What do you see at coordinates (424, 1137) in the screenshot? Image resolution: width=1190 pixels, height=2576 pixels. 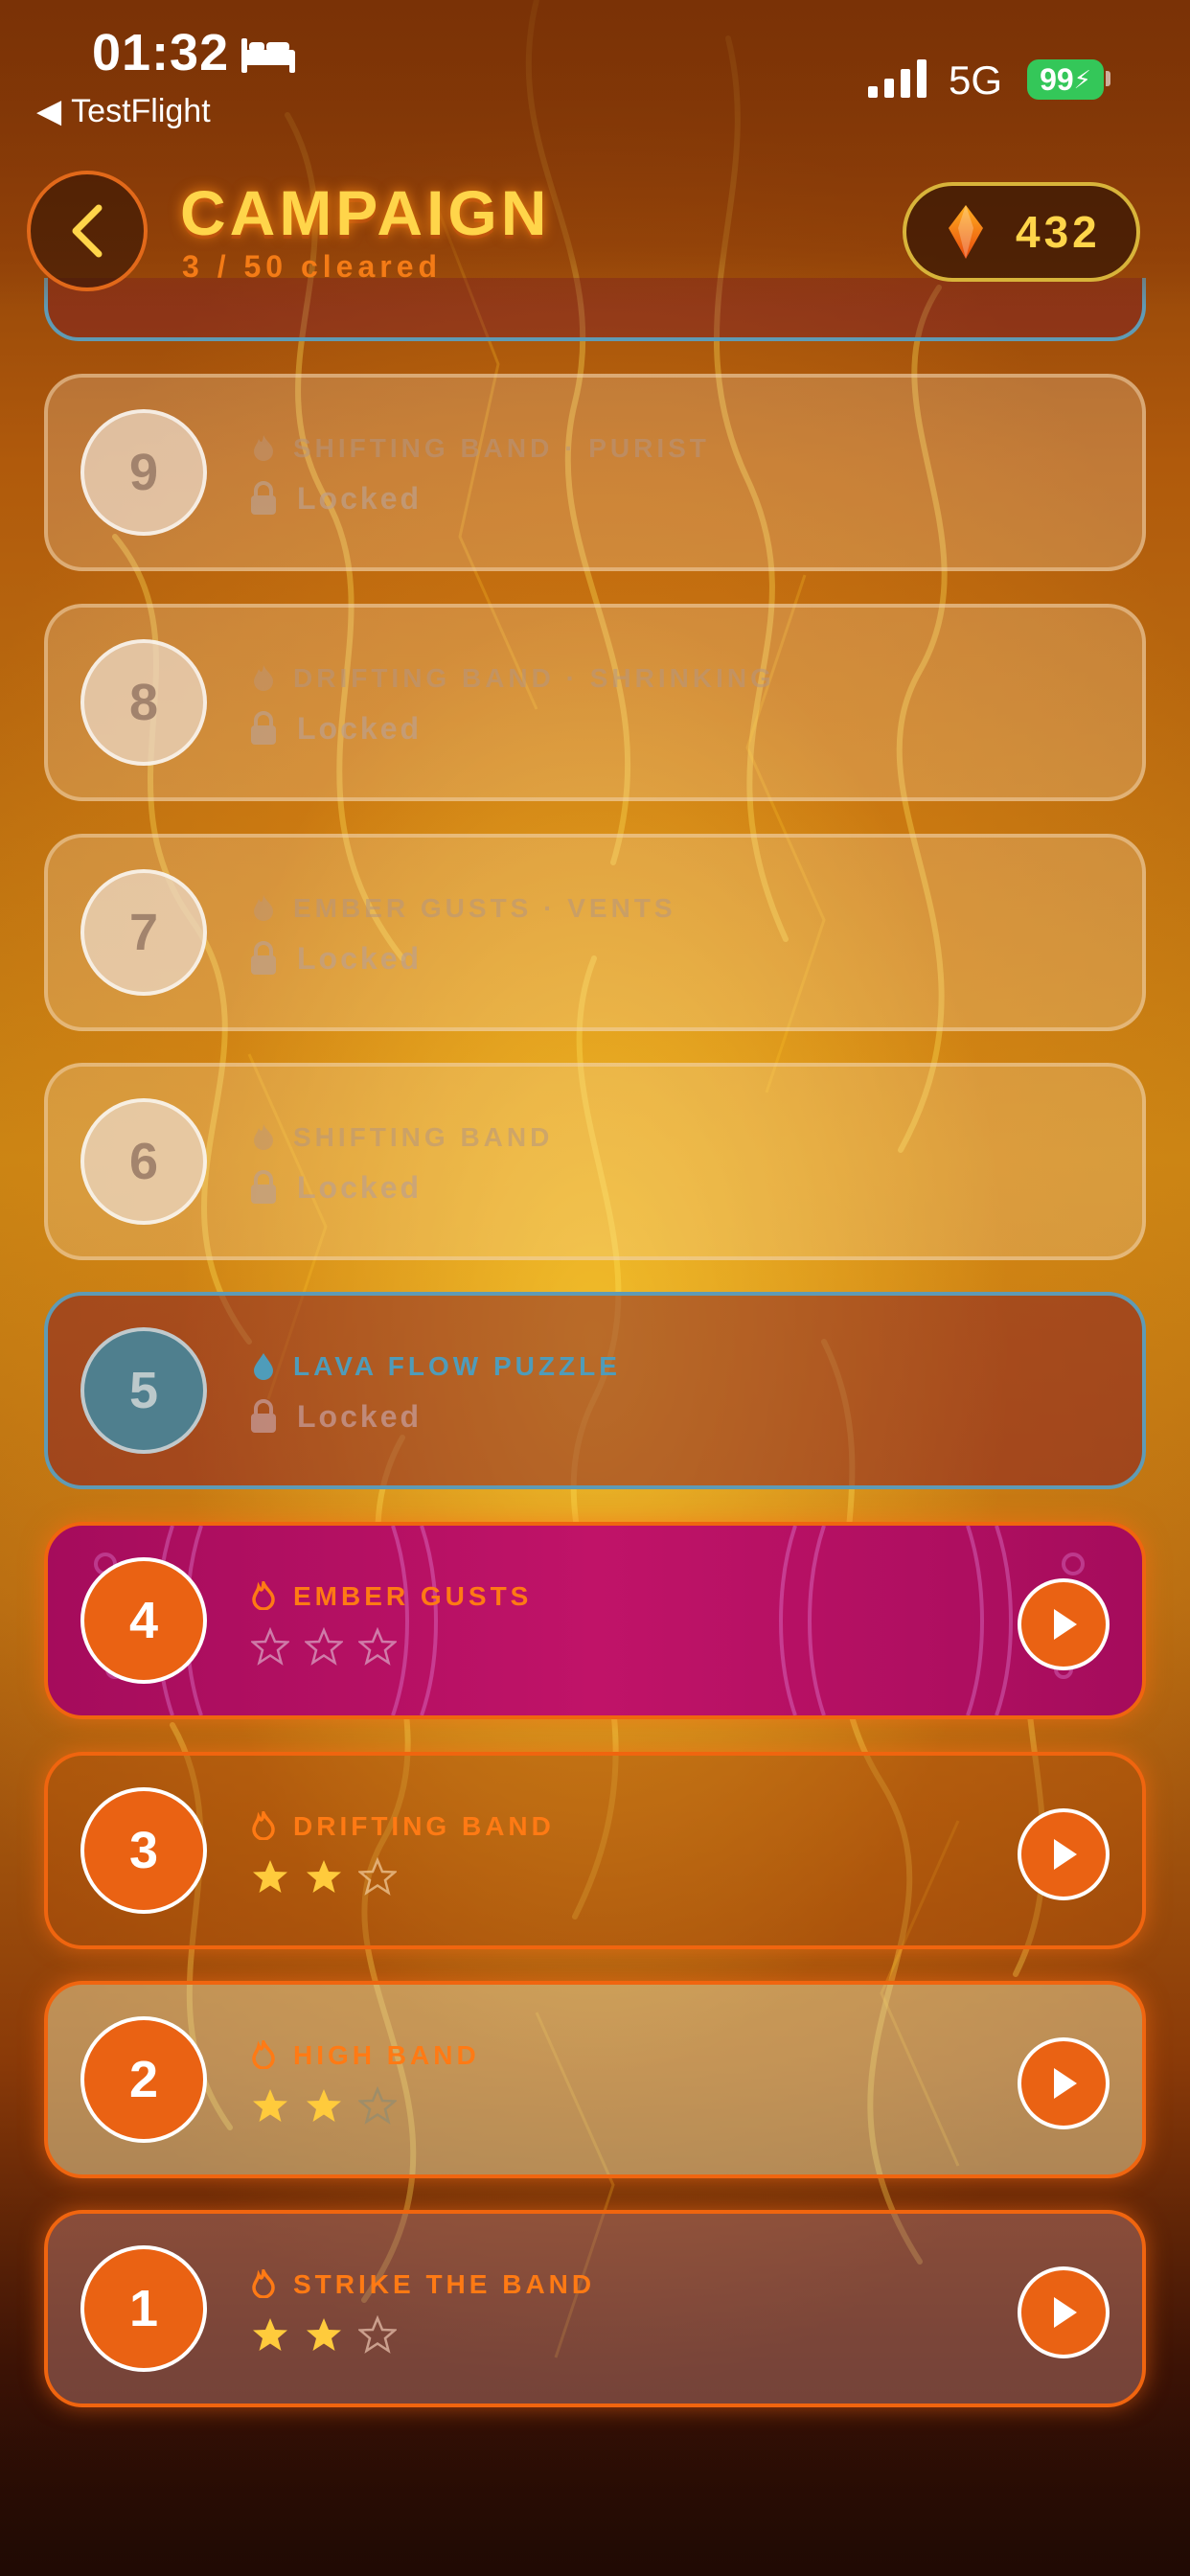 I see `level-name: SHIFTING BAND` at bounding box center [424, 1137].